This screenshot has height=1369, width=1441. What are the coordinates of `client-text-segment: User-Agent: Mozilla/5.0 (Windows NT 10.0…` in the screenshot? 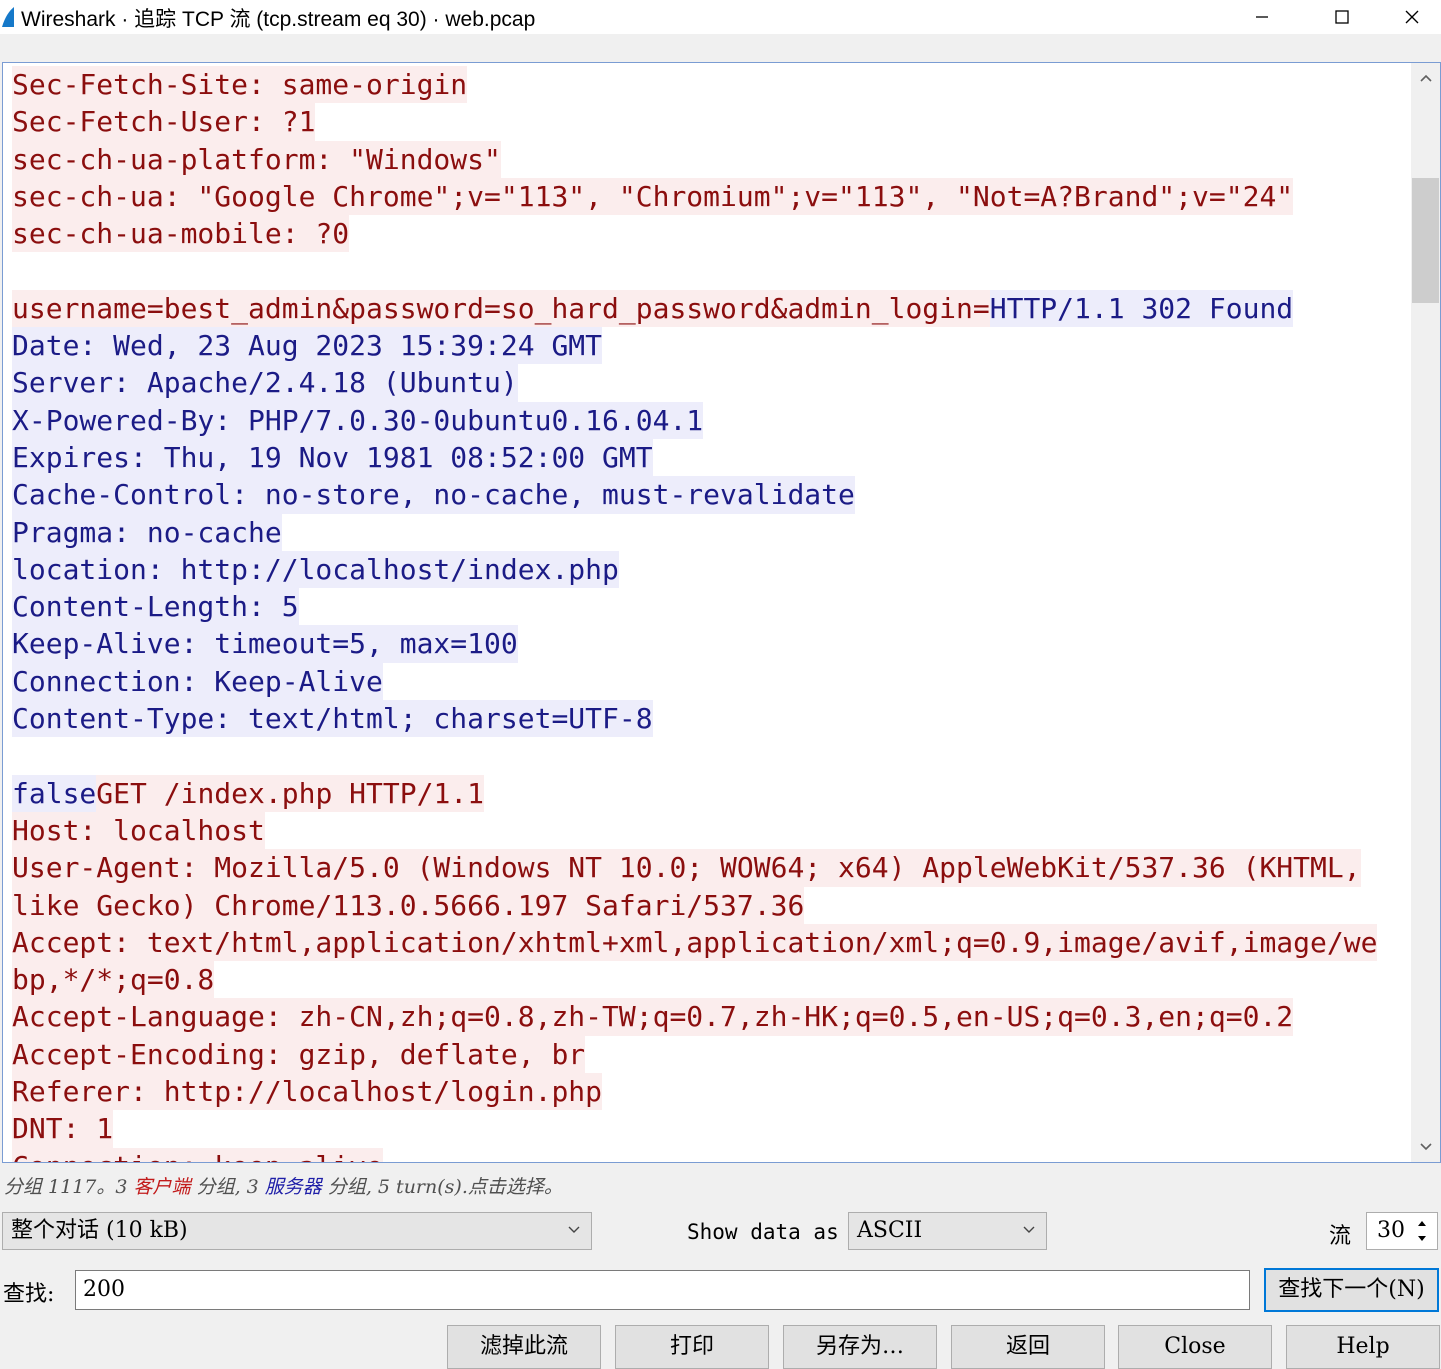 It's located at (686, 868).